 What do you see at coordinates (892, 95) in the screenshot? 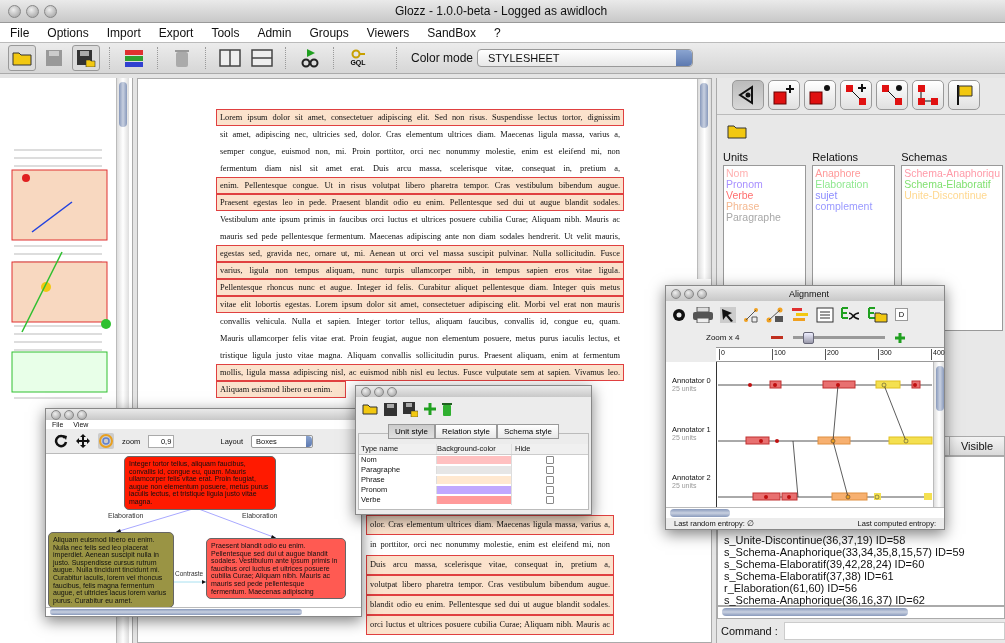
I see `relation-point-icon` at bounding box center [892, 95].